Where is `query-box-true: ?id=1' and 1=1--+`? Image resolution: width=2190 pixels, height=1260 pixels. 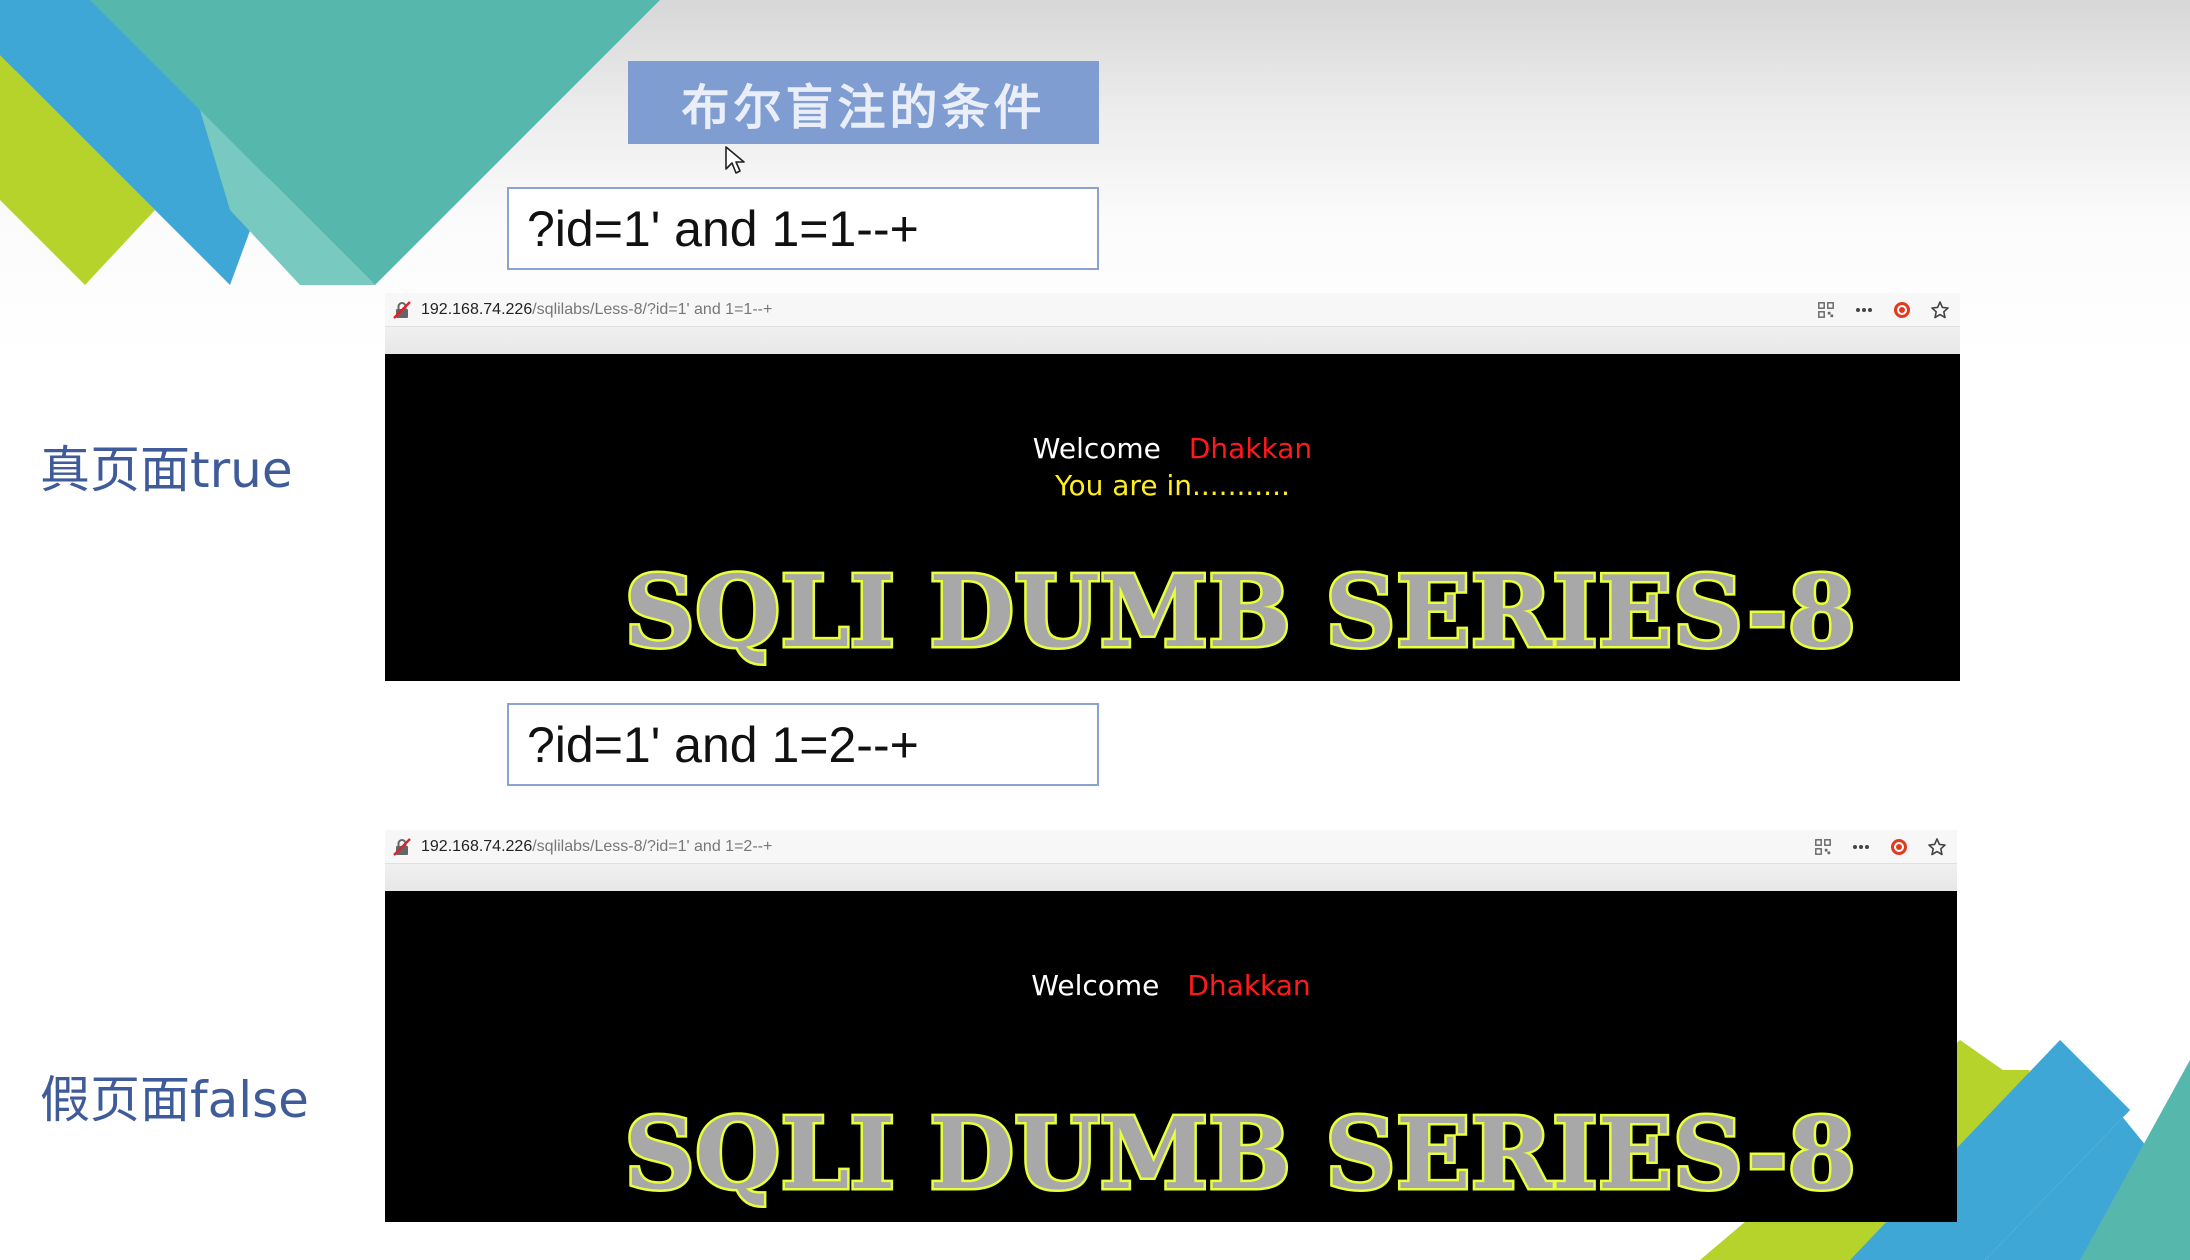
query-box-true: ?id=1' and 1=1--+ is located at coordinates (803, 228).